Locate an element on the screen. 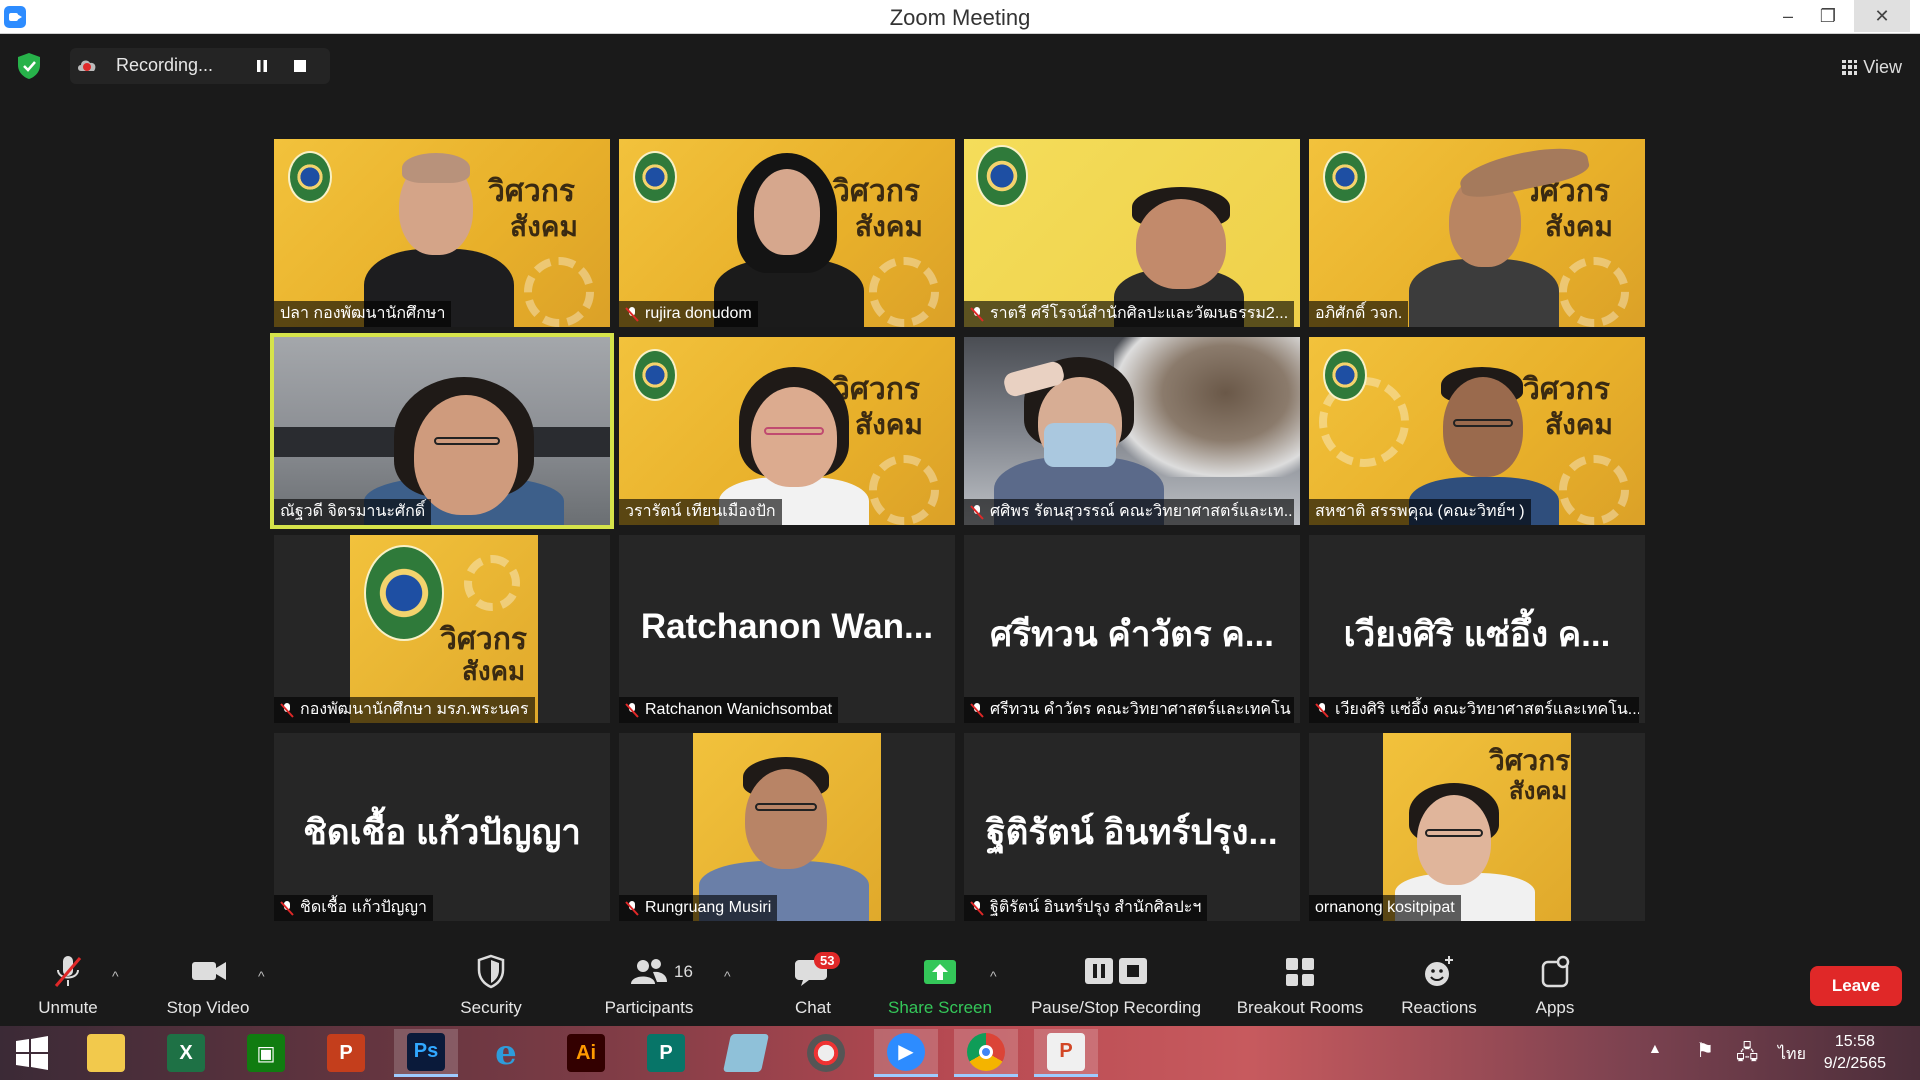 This screenshot has width=1920, height=1080. taskbar-photoscape is located at coordinates (826, 1053).